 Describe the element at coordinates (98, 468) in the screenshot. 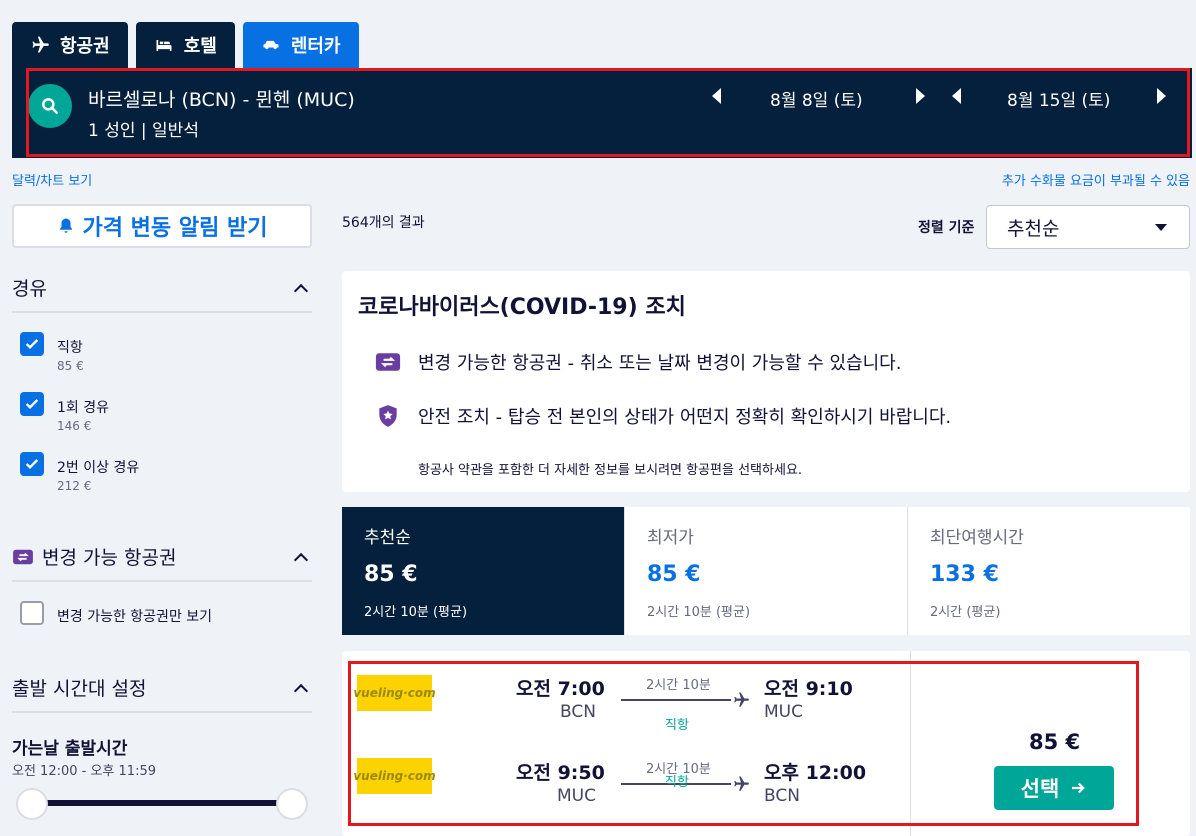

I see `checkbox-two-plus-stops-label: 2번 이상 경유` at that location.